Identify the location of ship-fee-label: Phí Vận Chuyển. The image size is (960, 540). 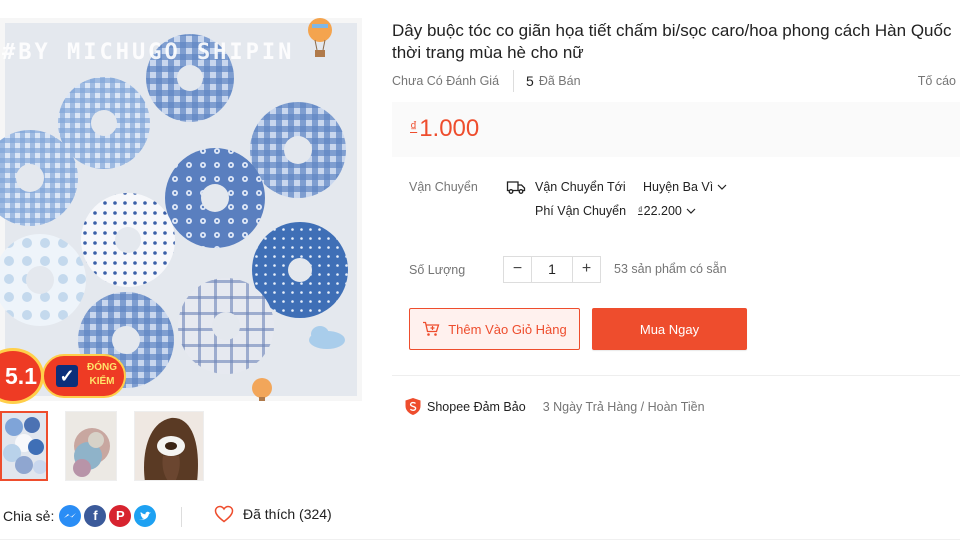
(581, 211).